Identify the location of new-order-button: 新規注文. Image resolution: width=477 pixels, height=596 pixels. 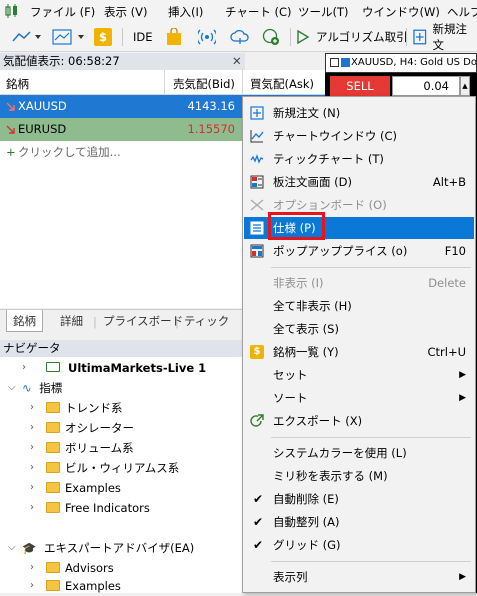
(445, 37).